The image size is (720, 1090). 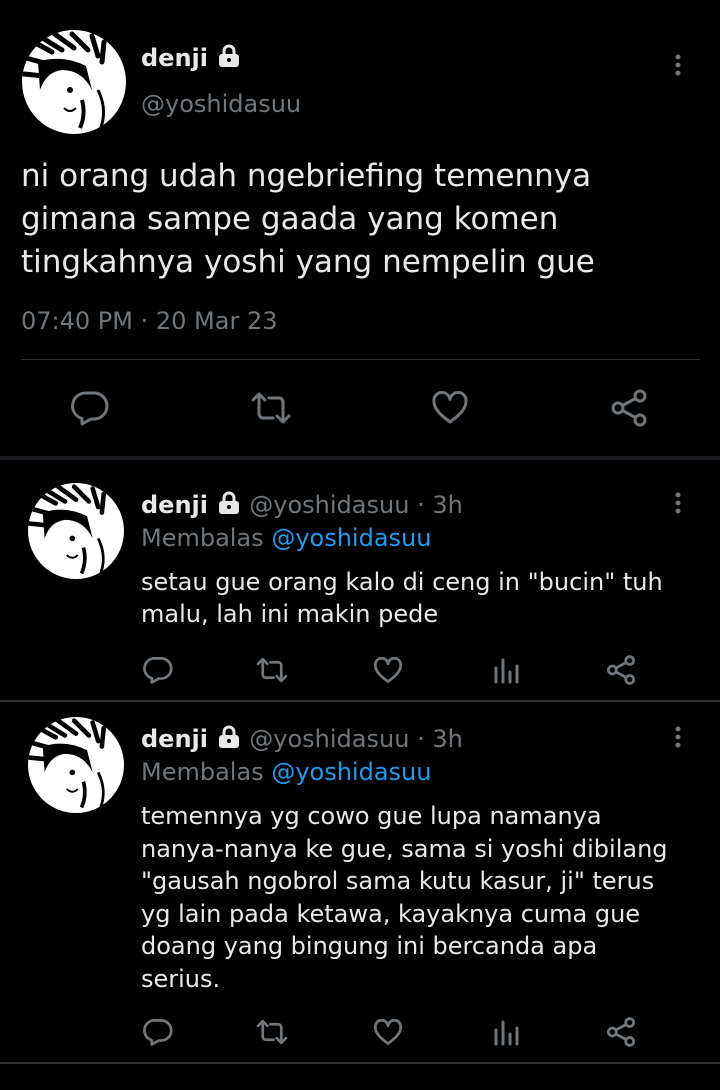 I want to click on reply-text-line: yg lain pada ketawa, kayaknya cuma gue, so click(x=391, y=913).